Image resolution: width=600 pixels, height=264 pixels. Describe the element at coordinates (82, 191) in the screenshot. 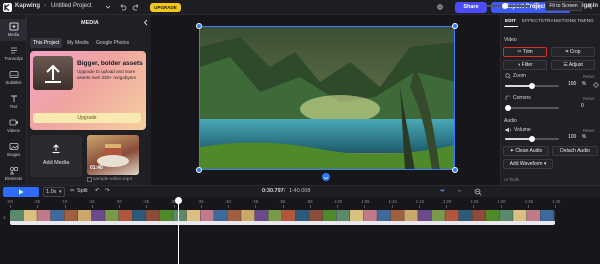

I see `split-button: Split` at that location.